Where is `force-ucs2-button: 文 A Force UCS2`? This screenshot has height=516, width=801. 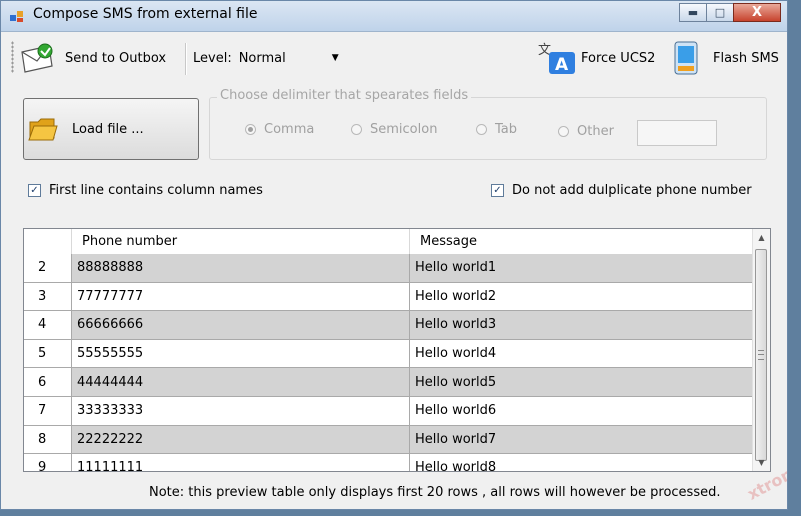 force-ucs2-button: 文 A Force UCS2 is located at coordinates (595, 58).